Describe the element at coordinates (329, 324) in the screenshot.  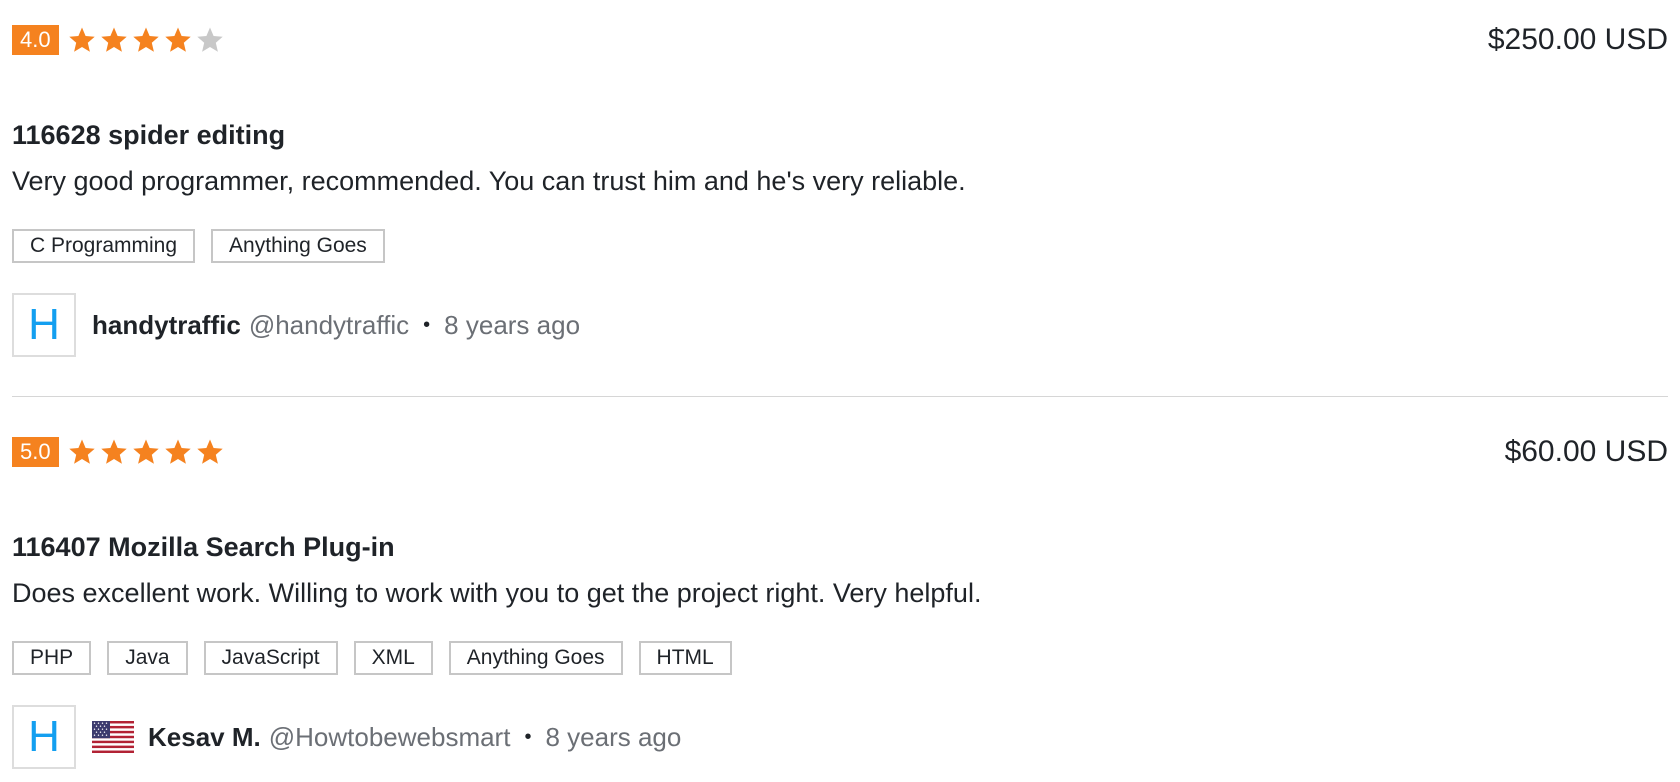
I see `reviewer-handle: @handytraffic` at that location.